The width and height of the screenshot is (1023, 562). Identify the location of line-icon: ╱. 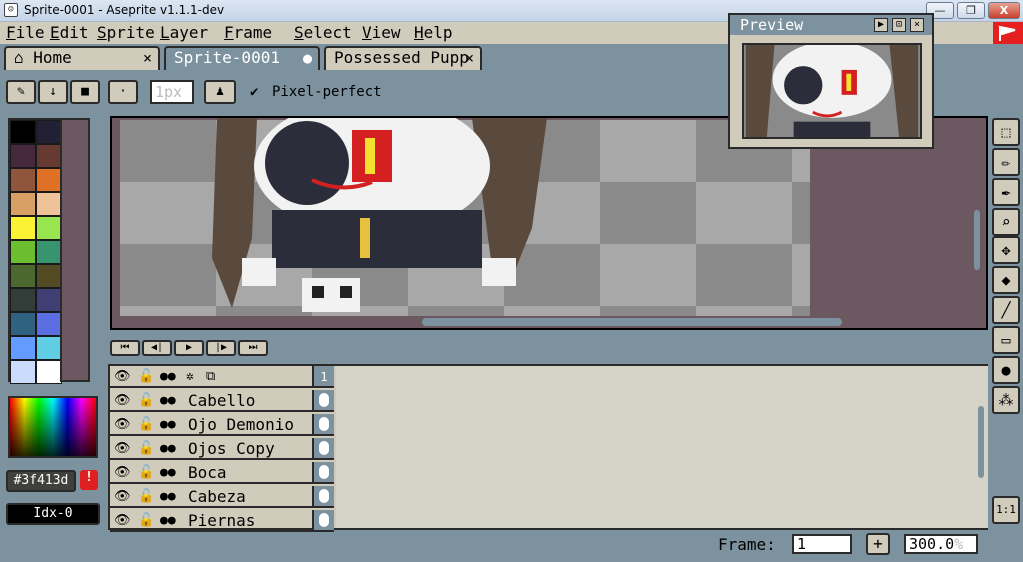
(1006, 310).